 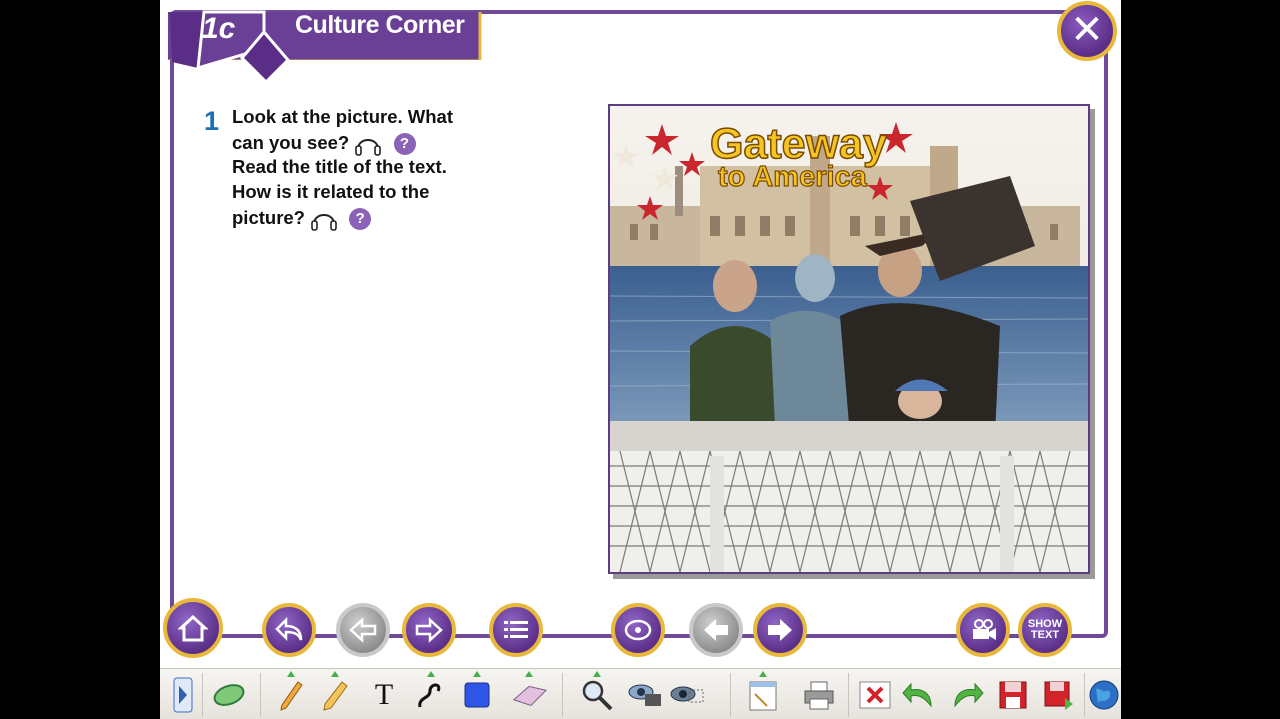 I want to click on undo-button, so click(x=919, y=695).